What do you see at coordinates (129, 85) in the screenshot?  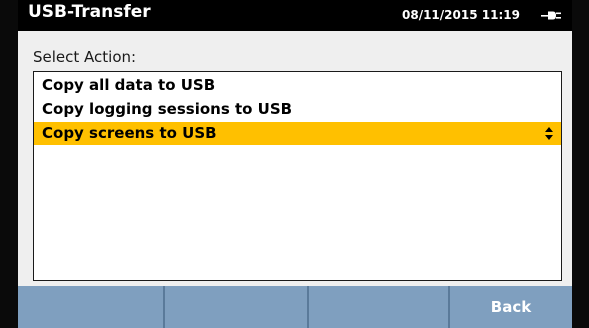 I see `action-label: Copy all data to USB` at bounding box center [129, 85].